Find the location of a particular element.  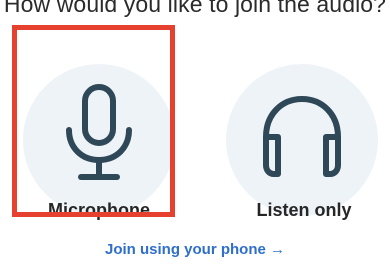

listen-only-option-label: Listen only is located at coordinates (302, 210).